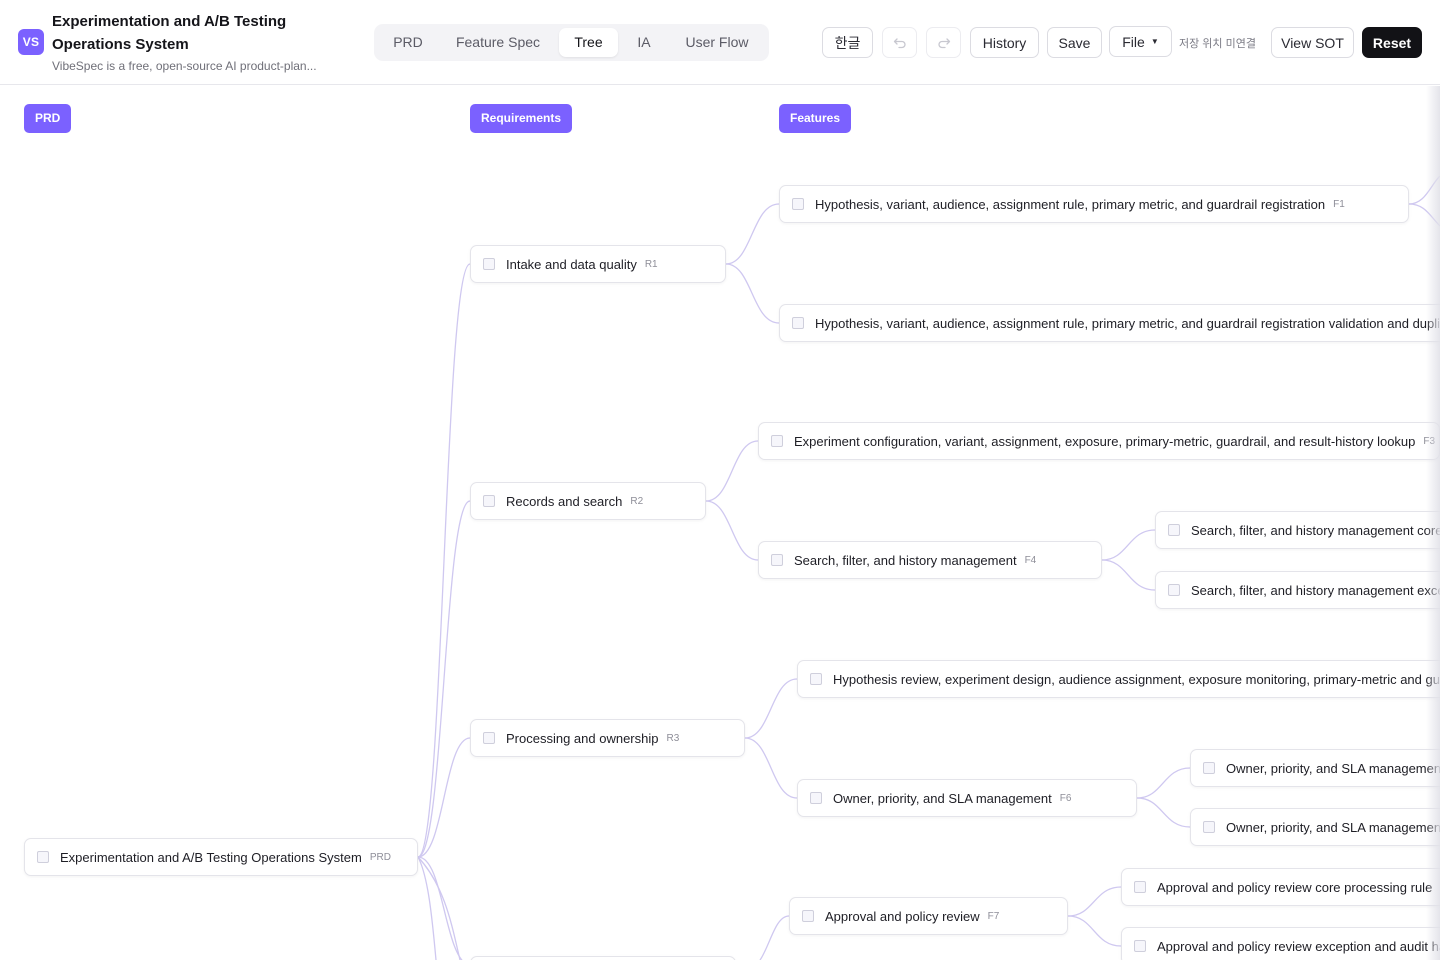  Describe the element at coordinates (993, 916) in the screenshot. I see `node-code: F7` at that location.